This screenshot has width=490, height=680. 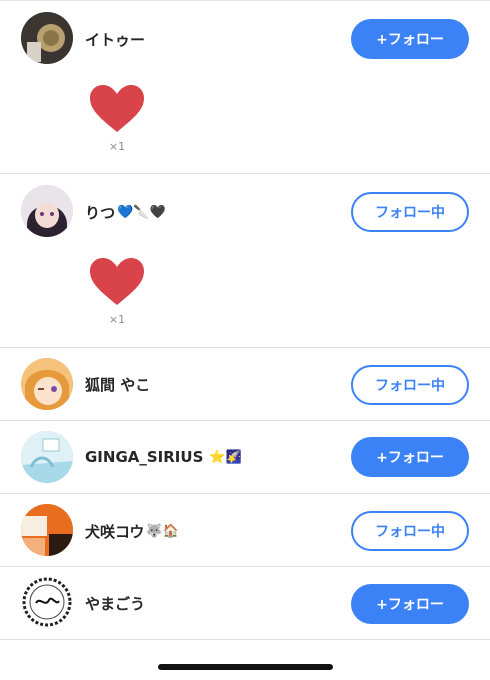 What do you see at coordinates (132, 531) in the screenshot?
I see `username: 犬咲コウ 🐺🏠` at bounding box center [132, 531].